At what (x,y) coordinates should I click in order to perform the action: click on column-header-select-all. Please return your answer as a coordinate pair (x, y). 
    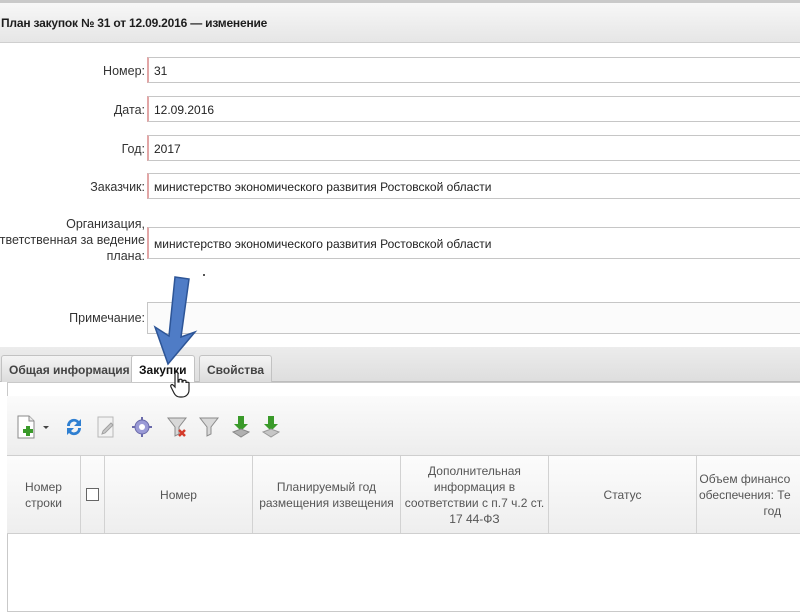
    Looking at the image, I should click on (93, 494).